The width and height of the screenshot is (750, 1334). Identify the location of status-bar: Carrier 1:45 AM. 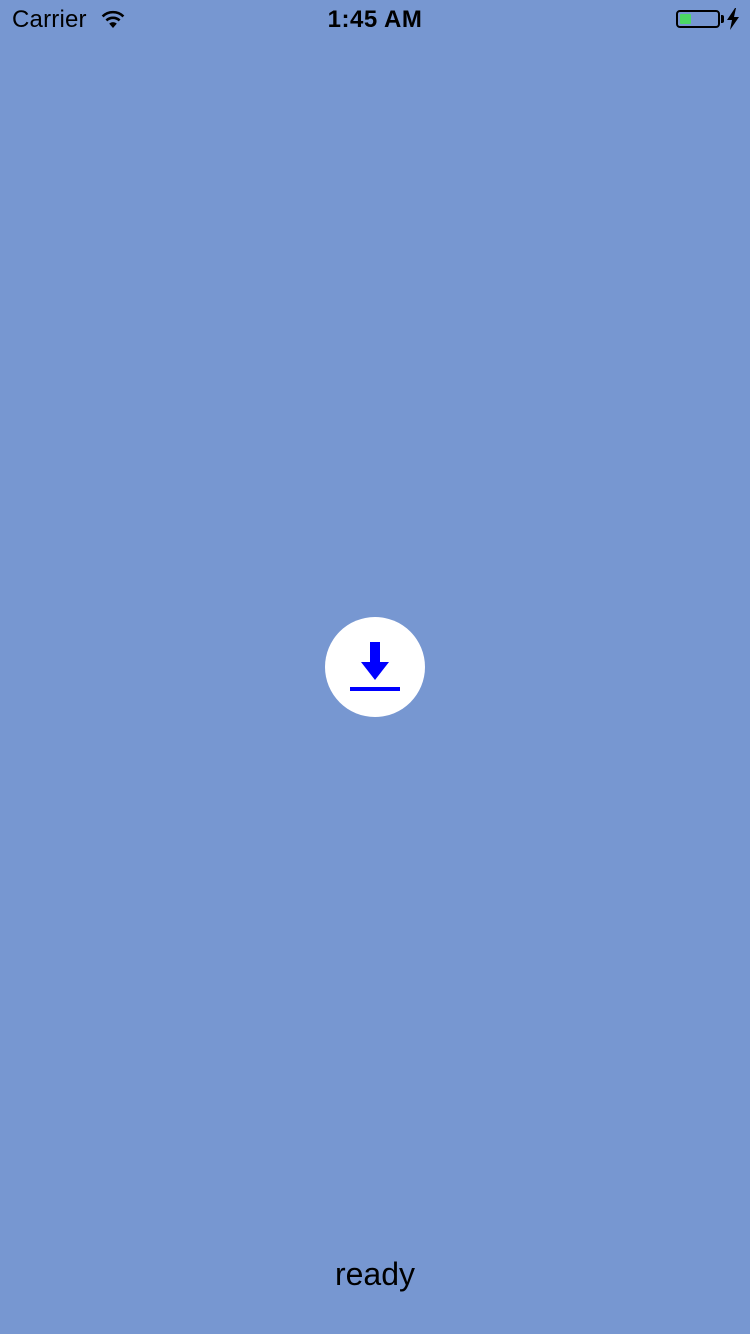
(375, 20).